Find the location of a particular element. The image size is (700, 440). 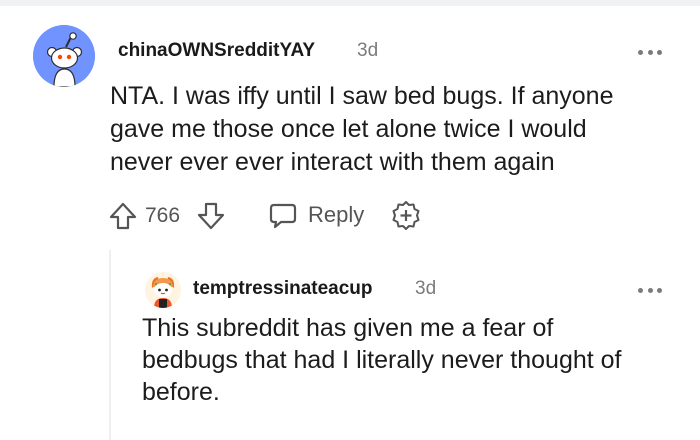

comment-author: temptressinateacup is located at coordinates (283, 289).